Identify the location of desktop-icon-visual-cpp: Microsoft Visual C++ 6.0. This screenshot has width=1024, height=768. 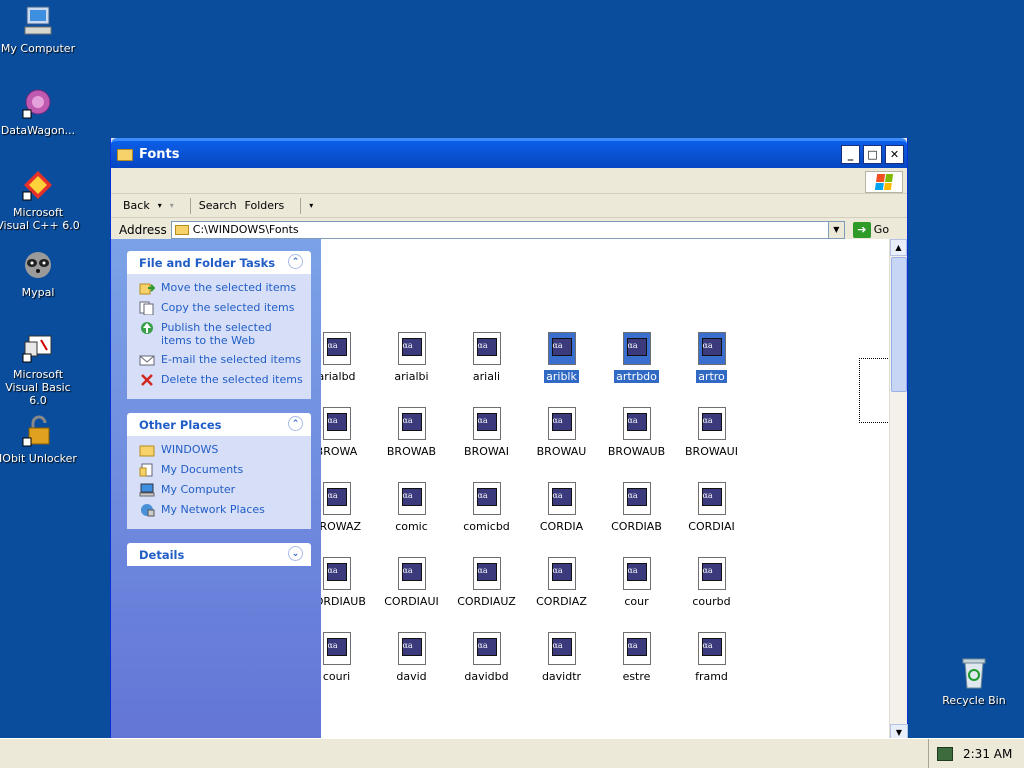
(40, 200).